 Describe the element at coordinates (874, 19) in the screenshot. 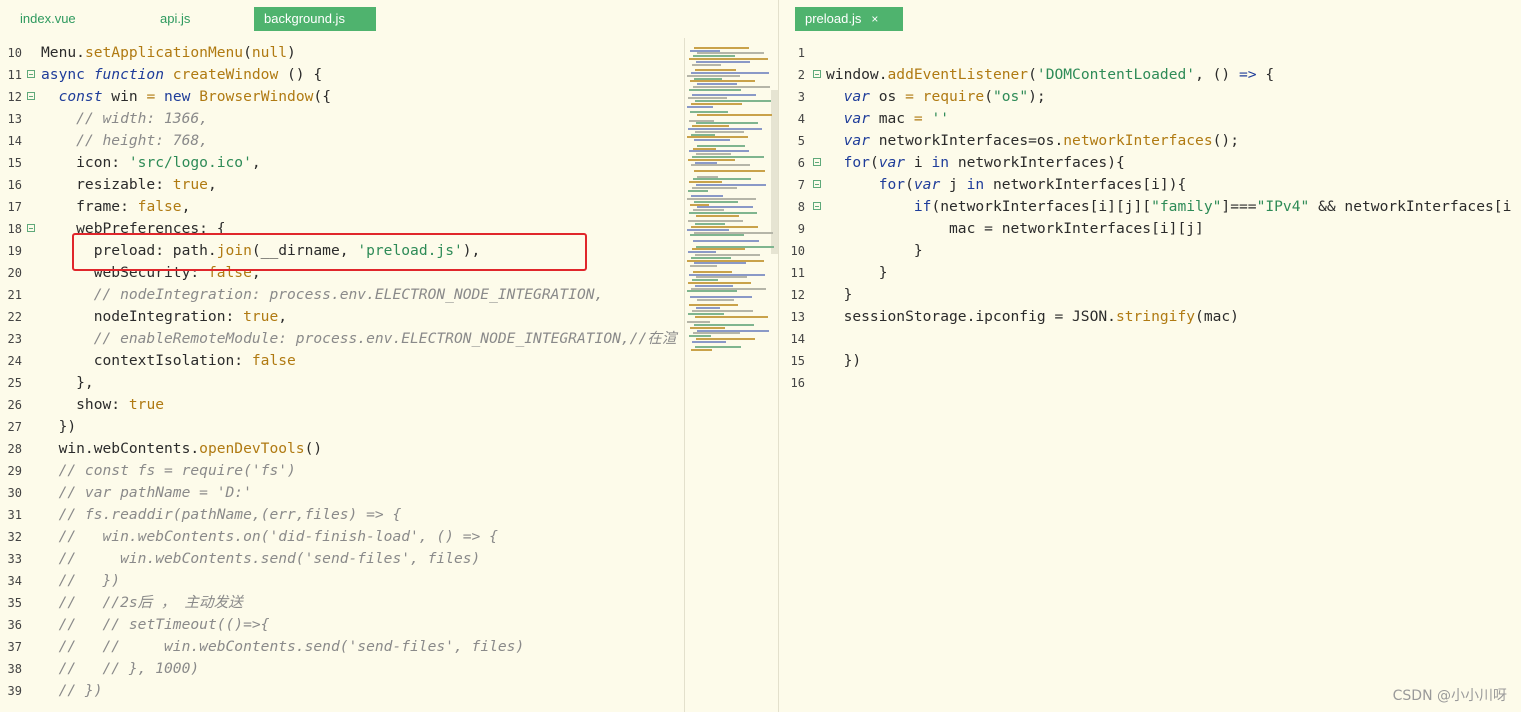

I see `close-icon: ×` at that location.